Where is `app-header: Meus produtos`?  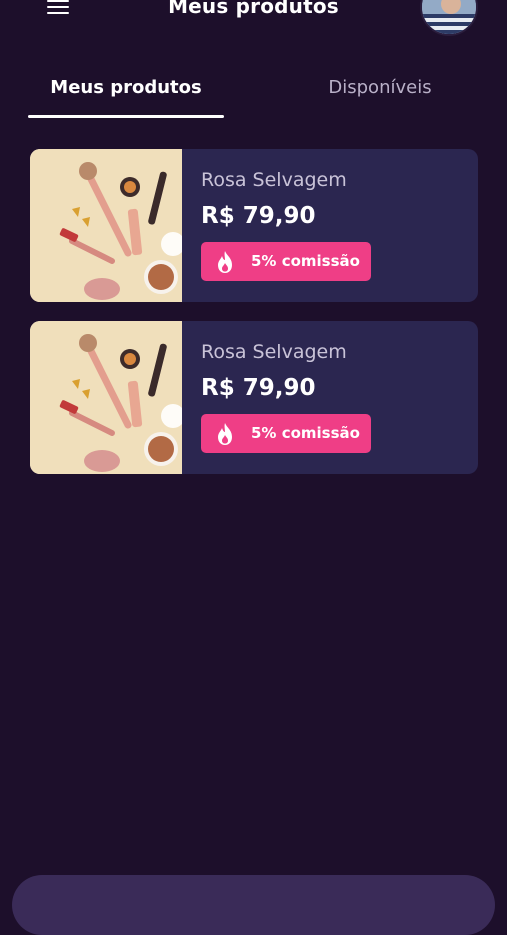 app-header: Meus produtos is located at coordinates (253, 20).